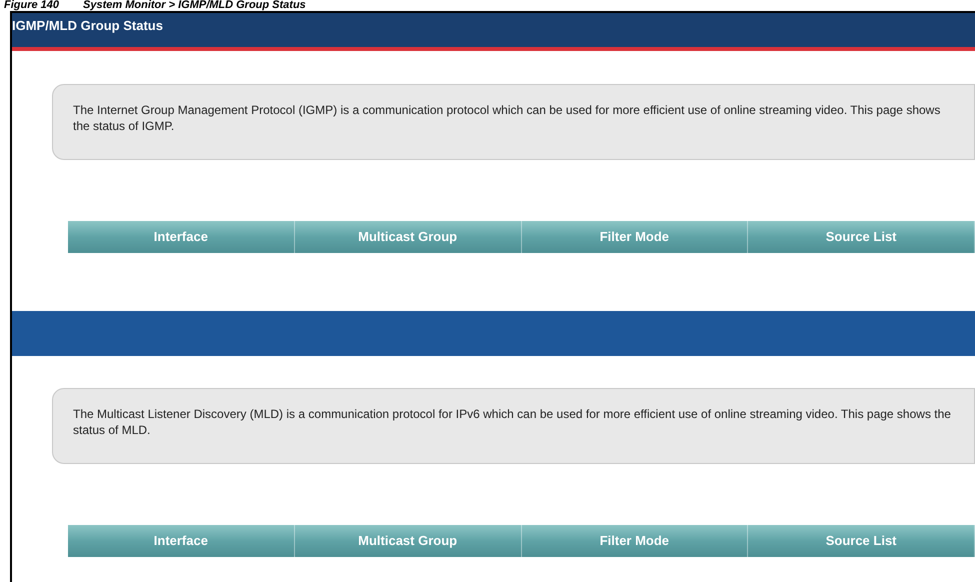 This screenshot has width=975, height=582. I want to click on description-text: The Multicast Listener Discovery (MLD) is a communication protocol for IPv6 which can be used for more efficient use of online streaming video. This page shows the status of MLD., so click(513, 426).